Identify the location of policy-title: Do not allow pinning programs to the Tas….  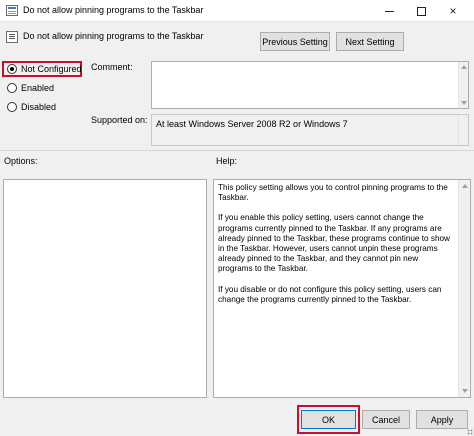
(113, 36).